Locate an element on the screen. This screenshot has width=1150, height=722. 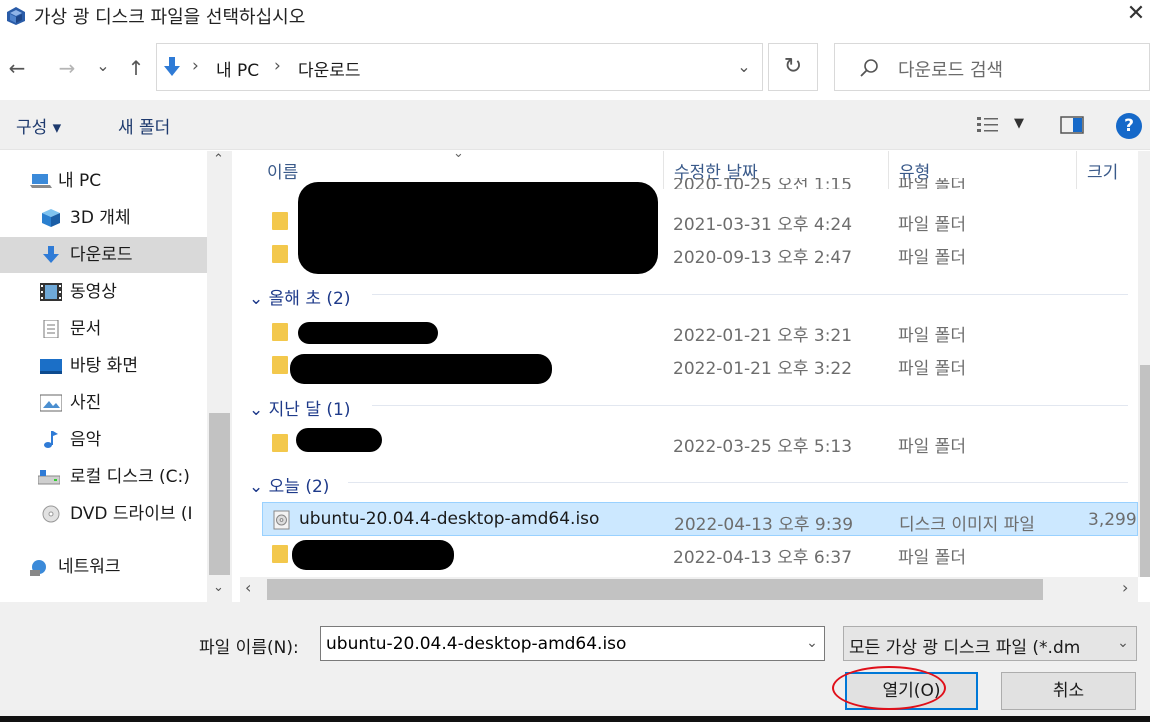
sidebar-item-label: 네트워크 is located at coordinates (89, 567).